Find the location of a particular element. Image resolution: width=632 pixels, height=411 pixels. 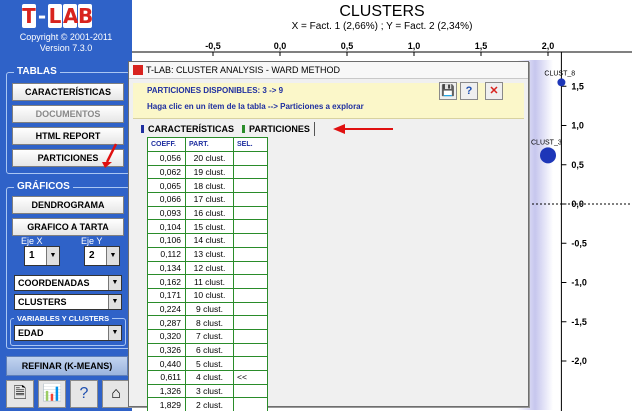

table-row: 0,104 15 clust. is located at coordinates (207, 227).